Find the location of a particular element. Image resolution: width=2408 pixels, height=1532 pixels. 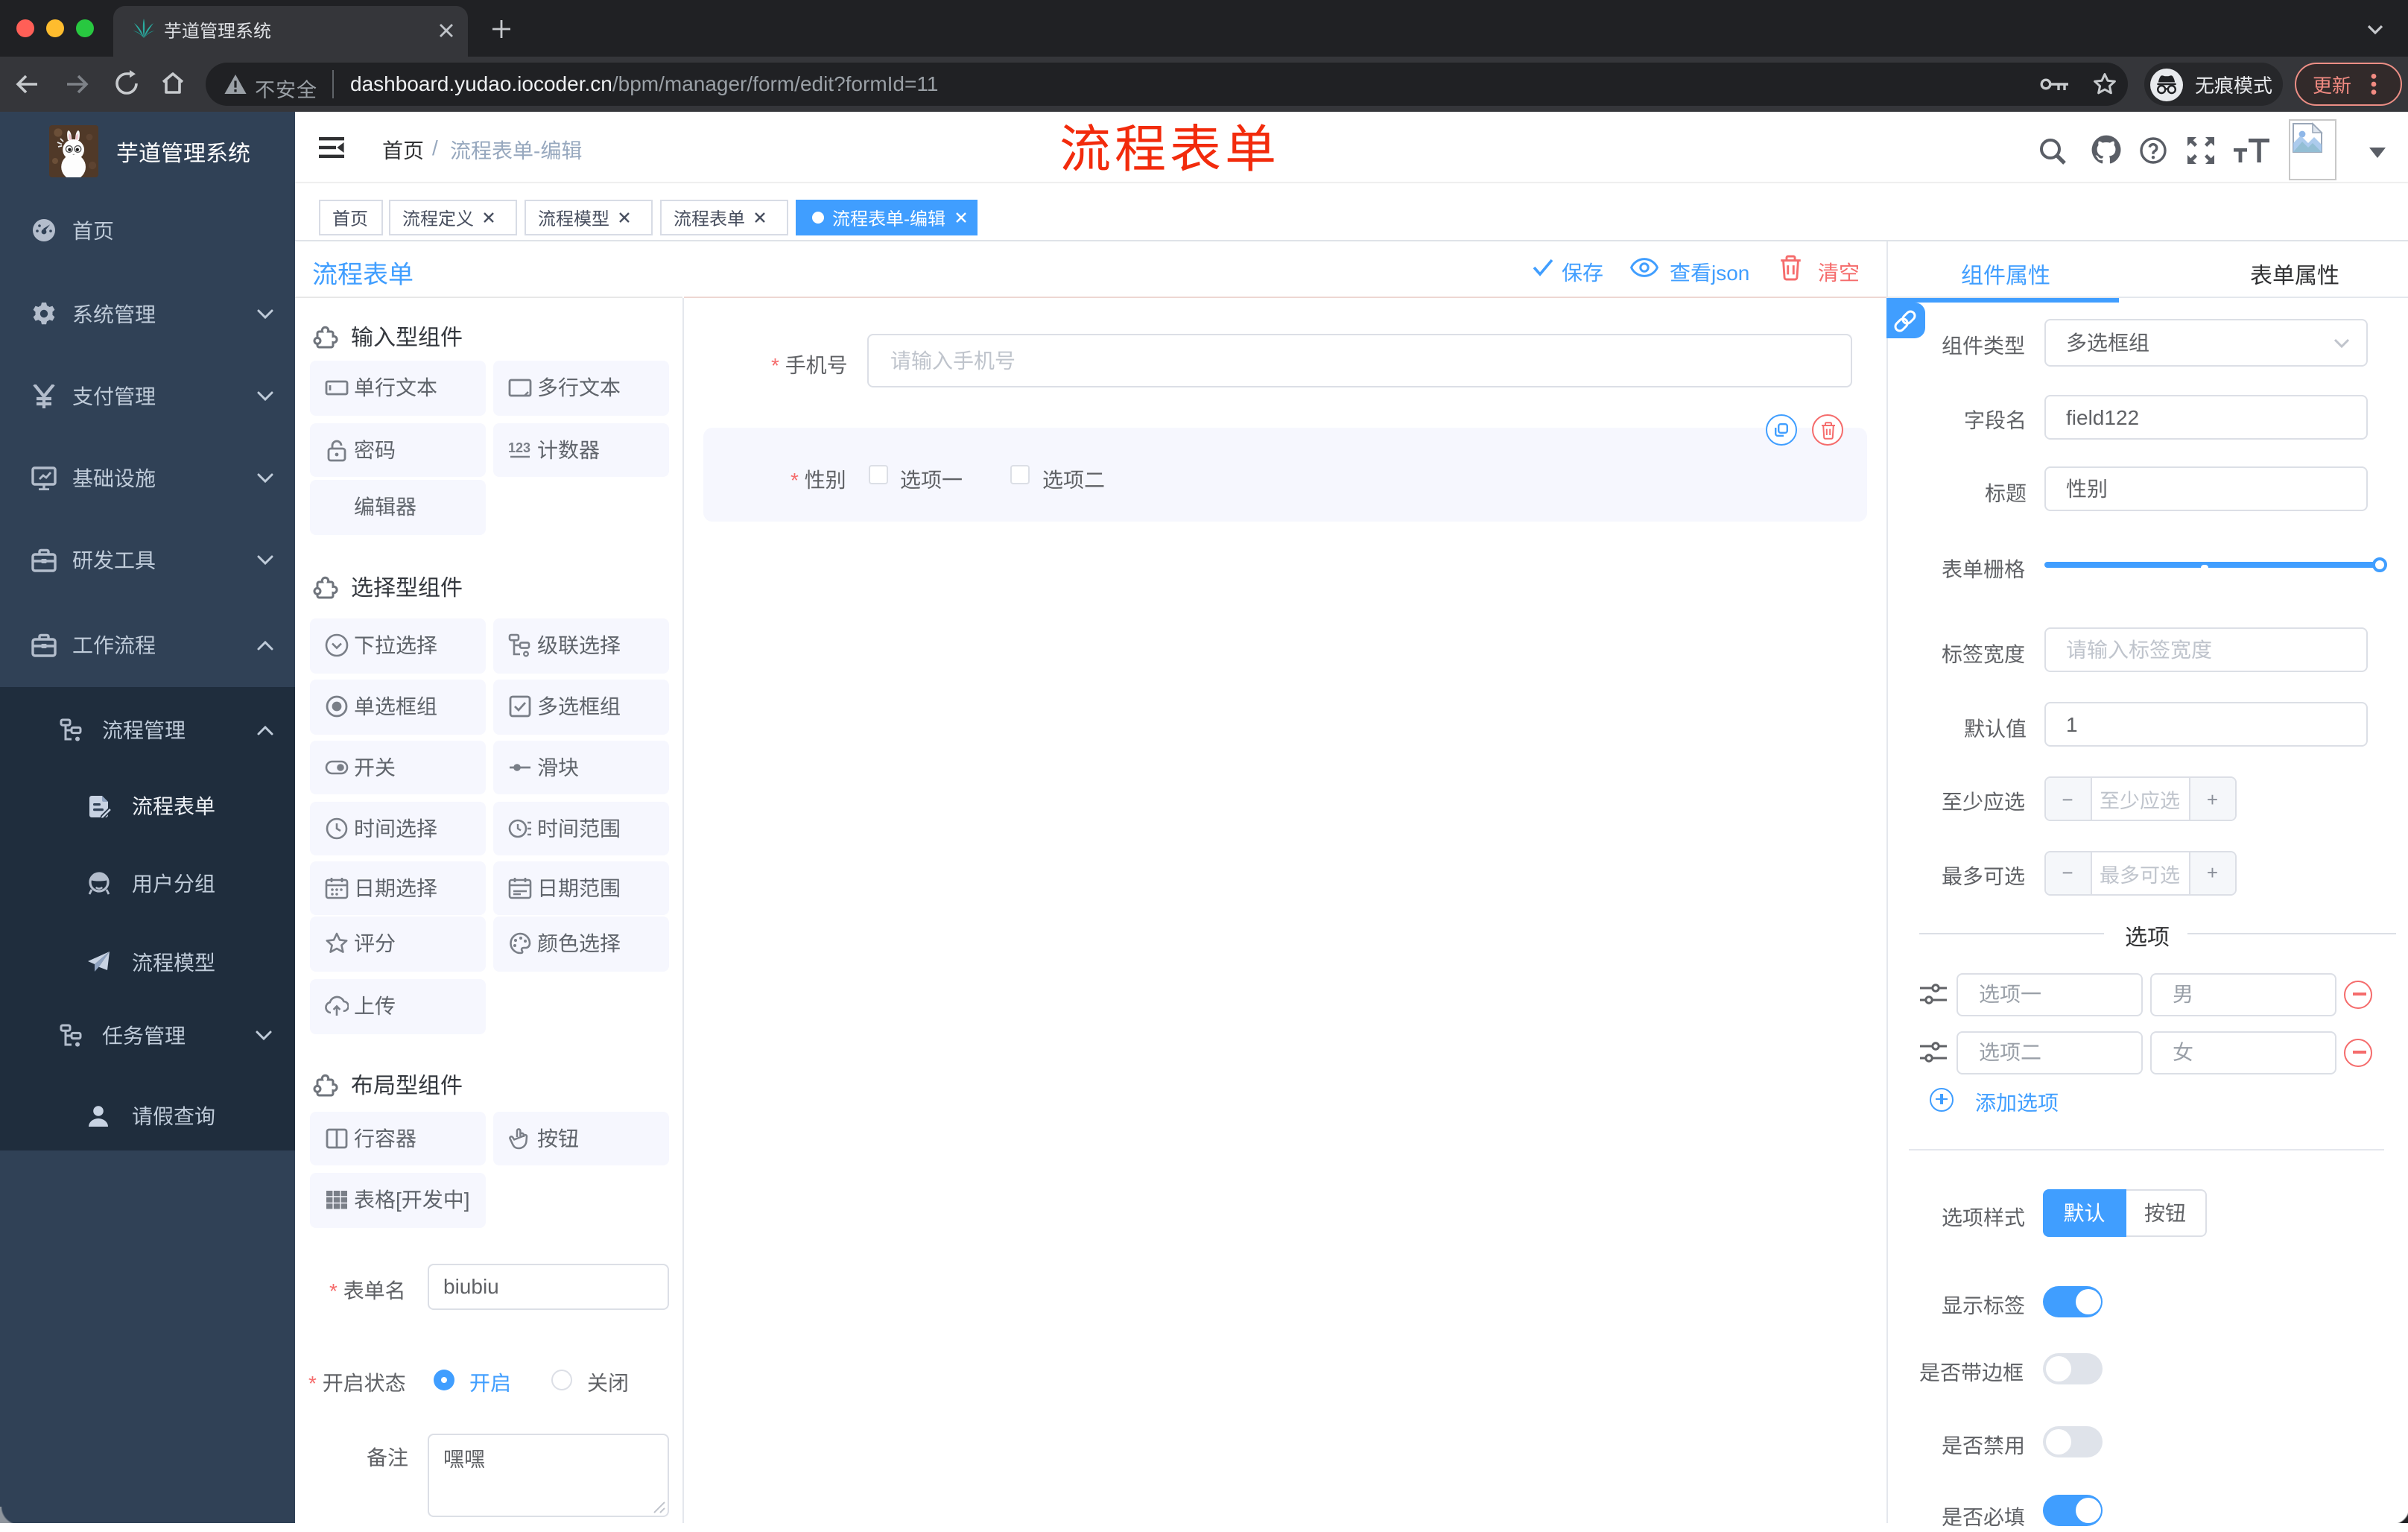

svg-text: 123 is located at coordinates (519, 448).